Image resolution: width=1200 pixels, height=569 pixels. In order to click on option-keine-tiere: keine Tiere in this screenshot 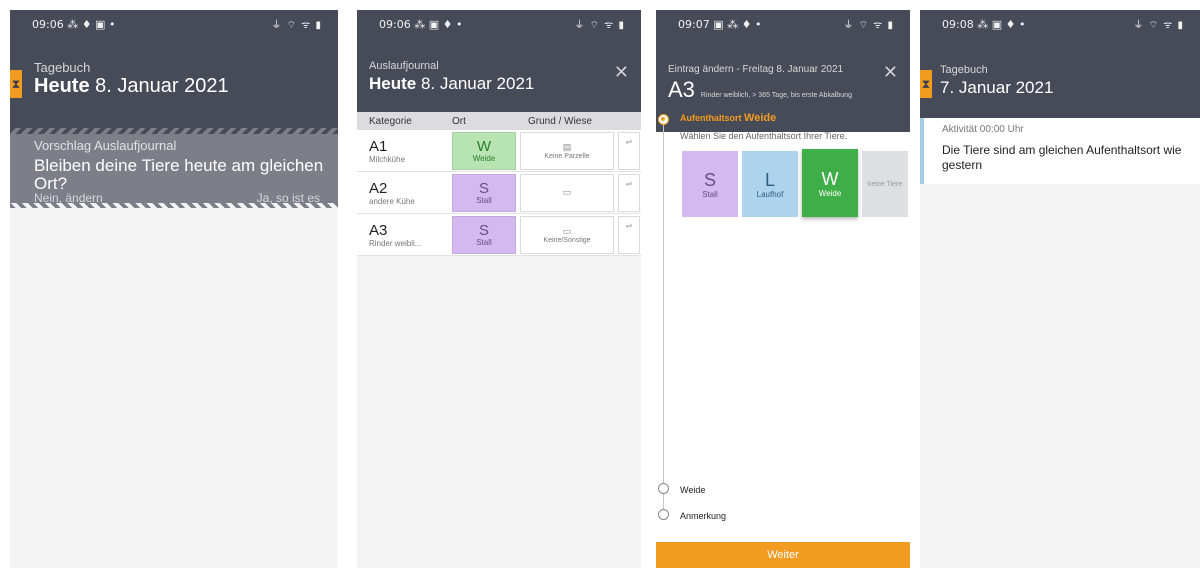, I will do `click(885, 184)`.